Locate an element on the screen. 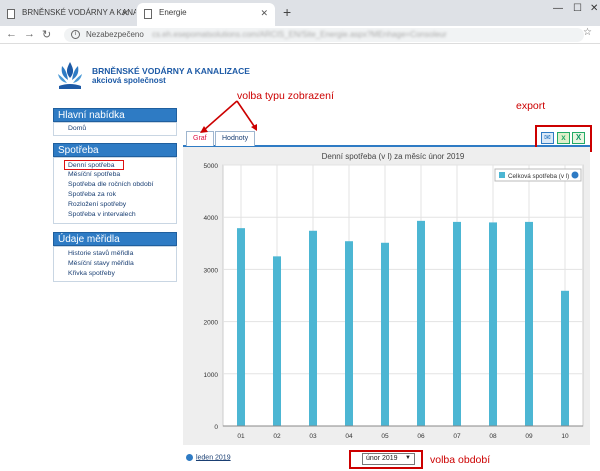 Image resolution: width=600 pixels, height=471 pixels. arrow-to-graph is located at coordinates (220, 115).